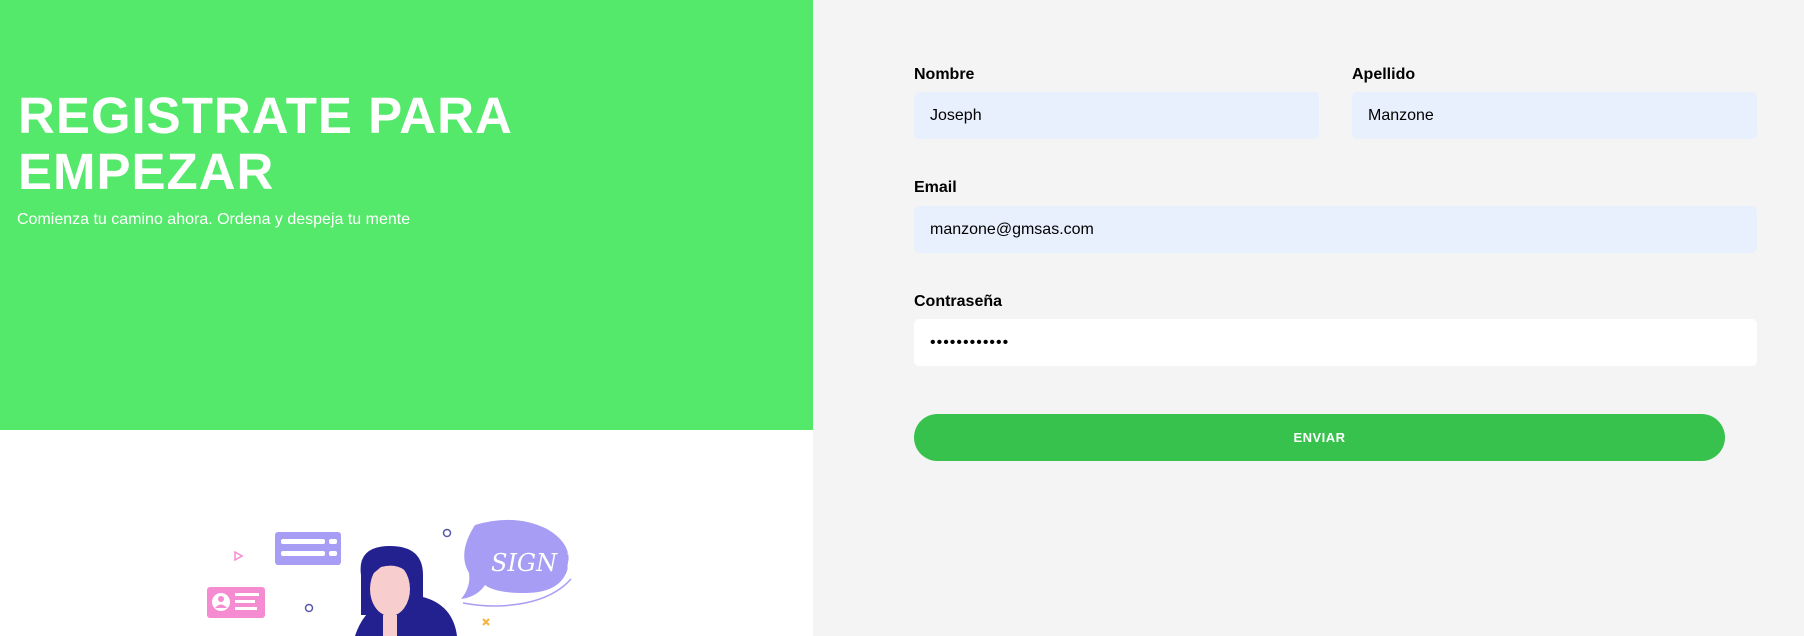  What do you see at coordinates (486, 622) in the screenshot?
I see `sparkle-decoration-icon` at bounding box center [486, 622].